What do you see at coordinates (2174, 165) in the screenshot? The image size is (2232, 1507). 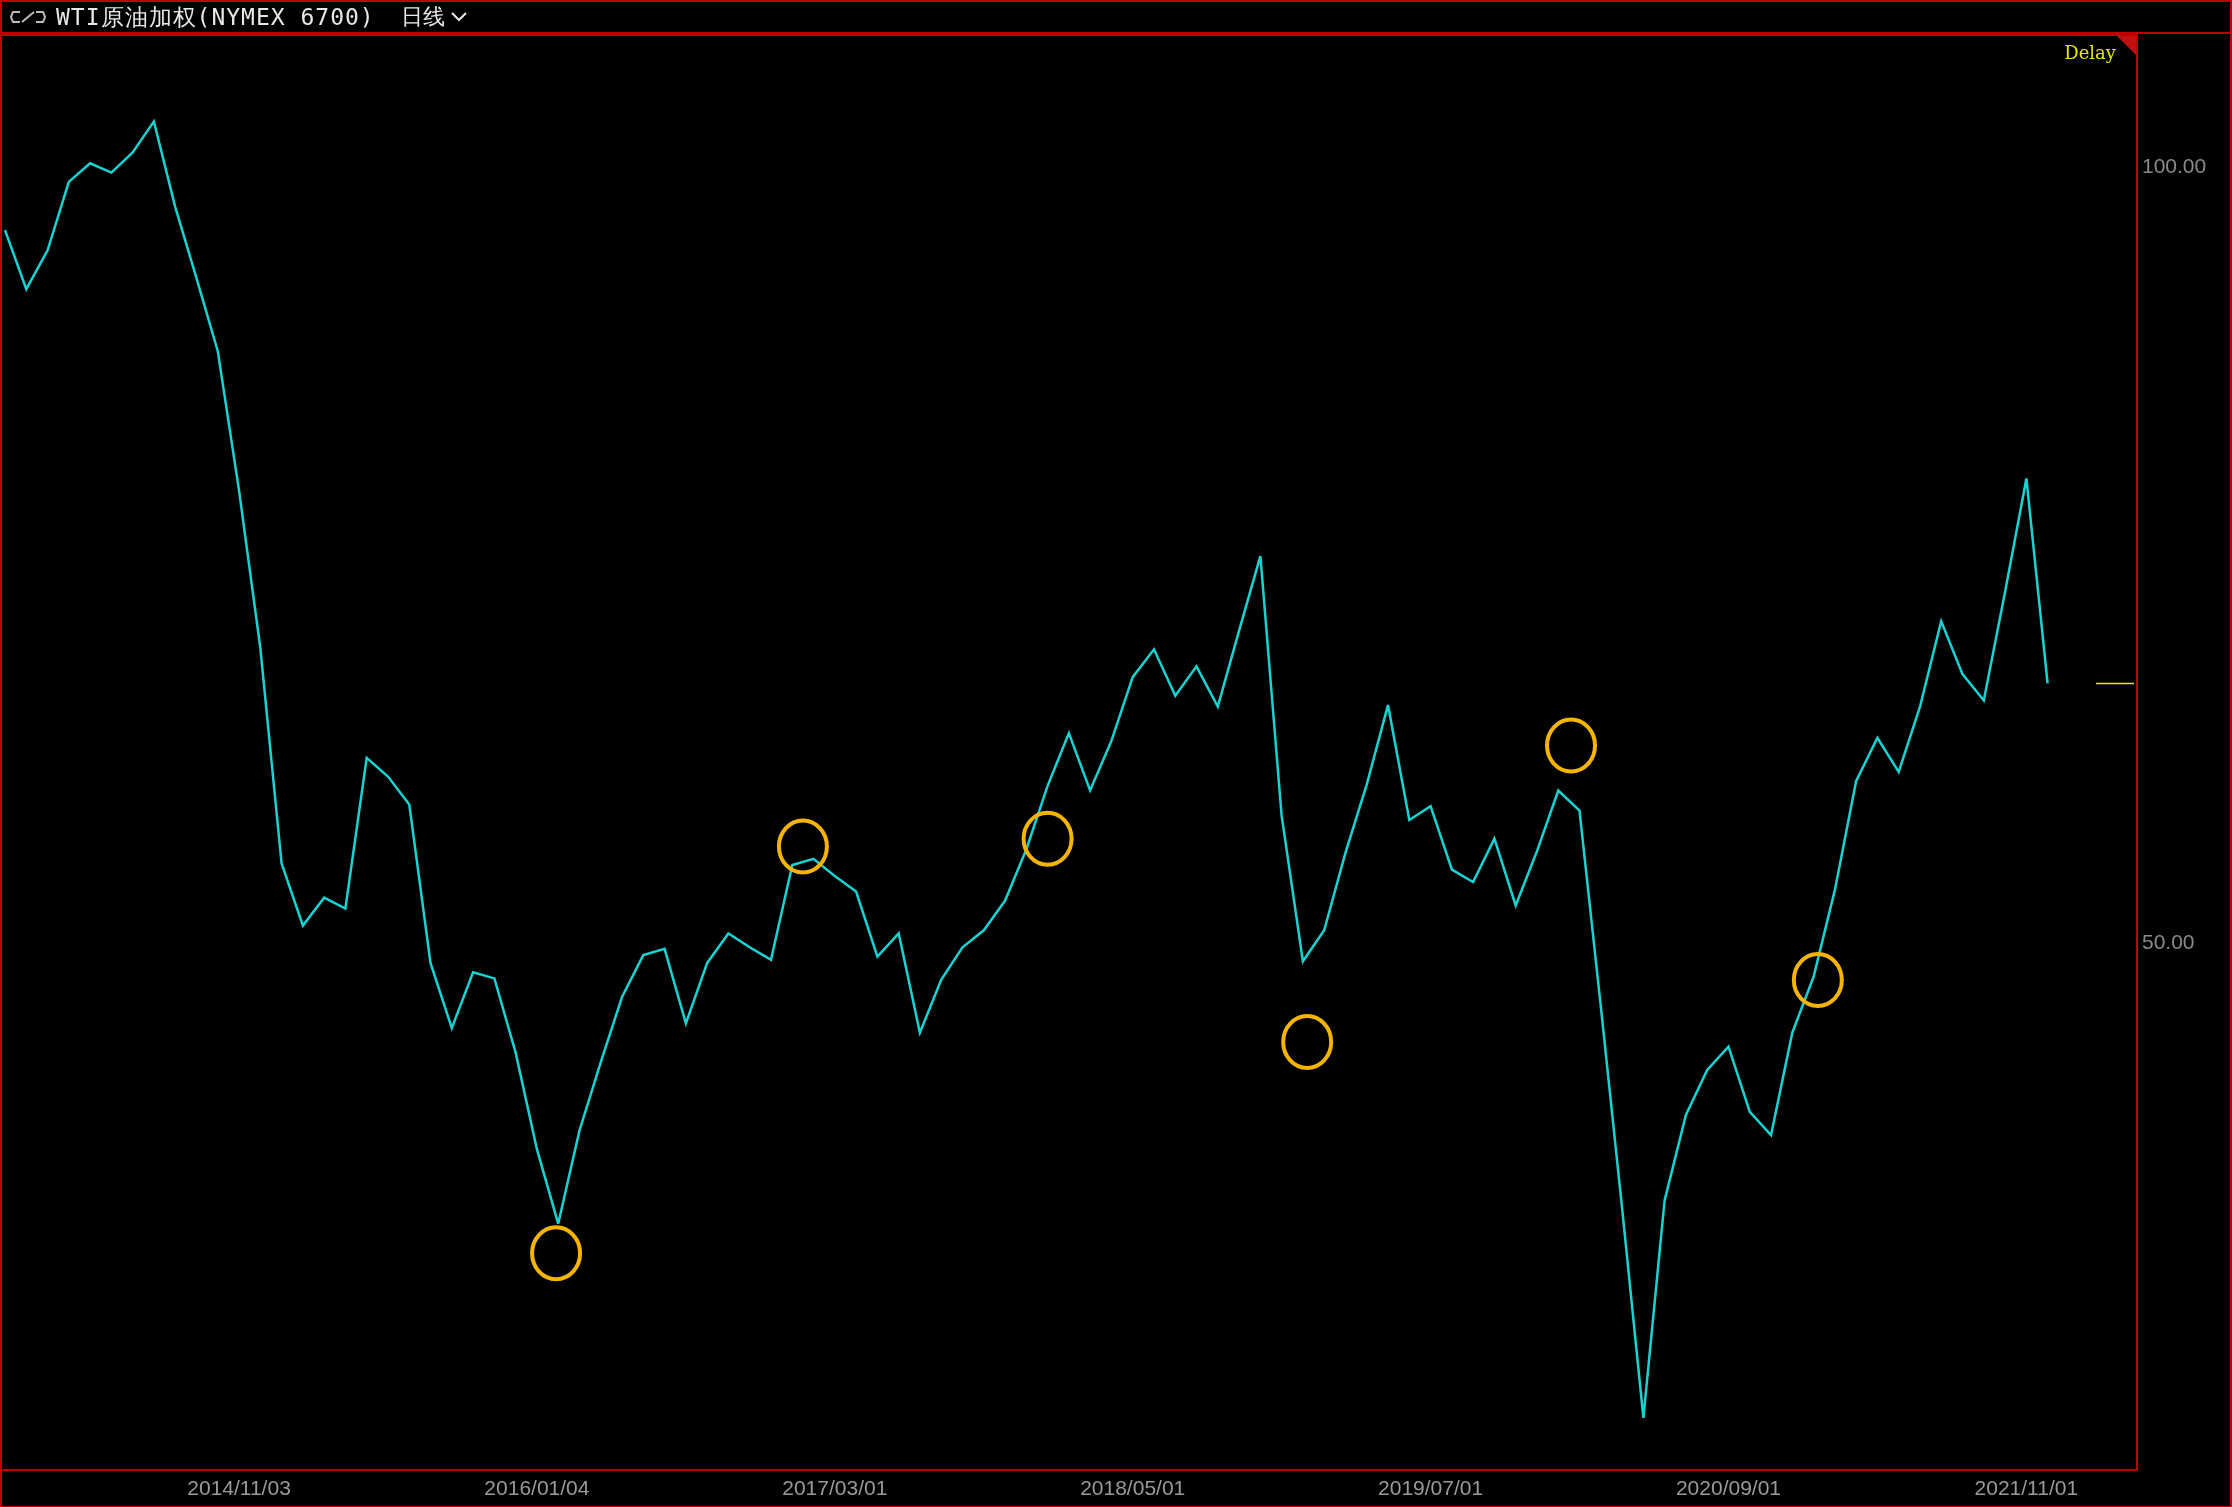 I see `y-axis-label: 100.00` at bounding box center [2174, 165].